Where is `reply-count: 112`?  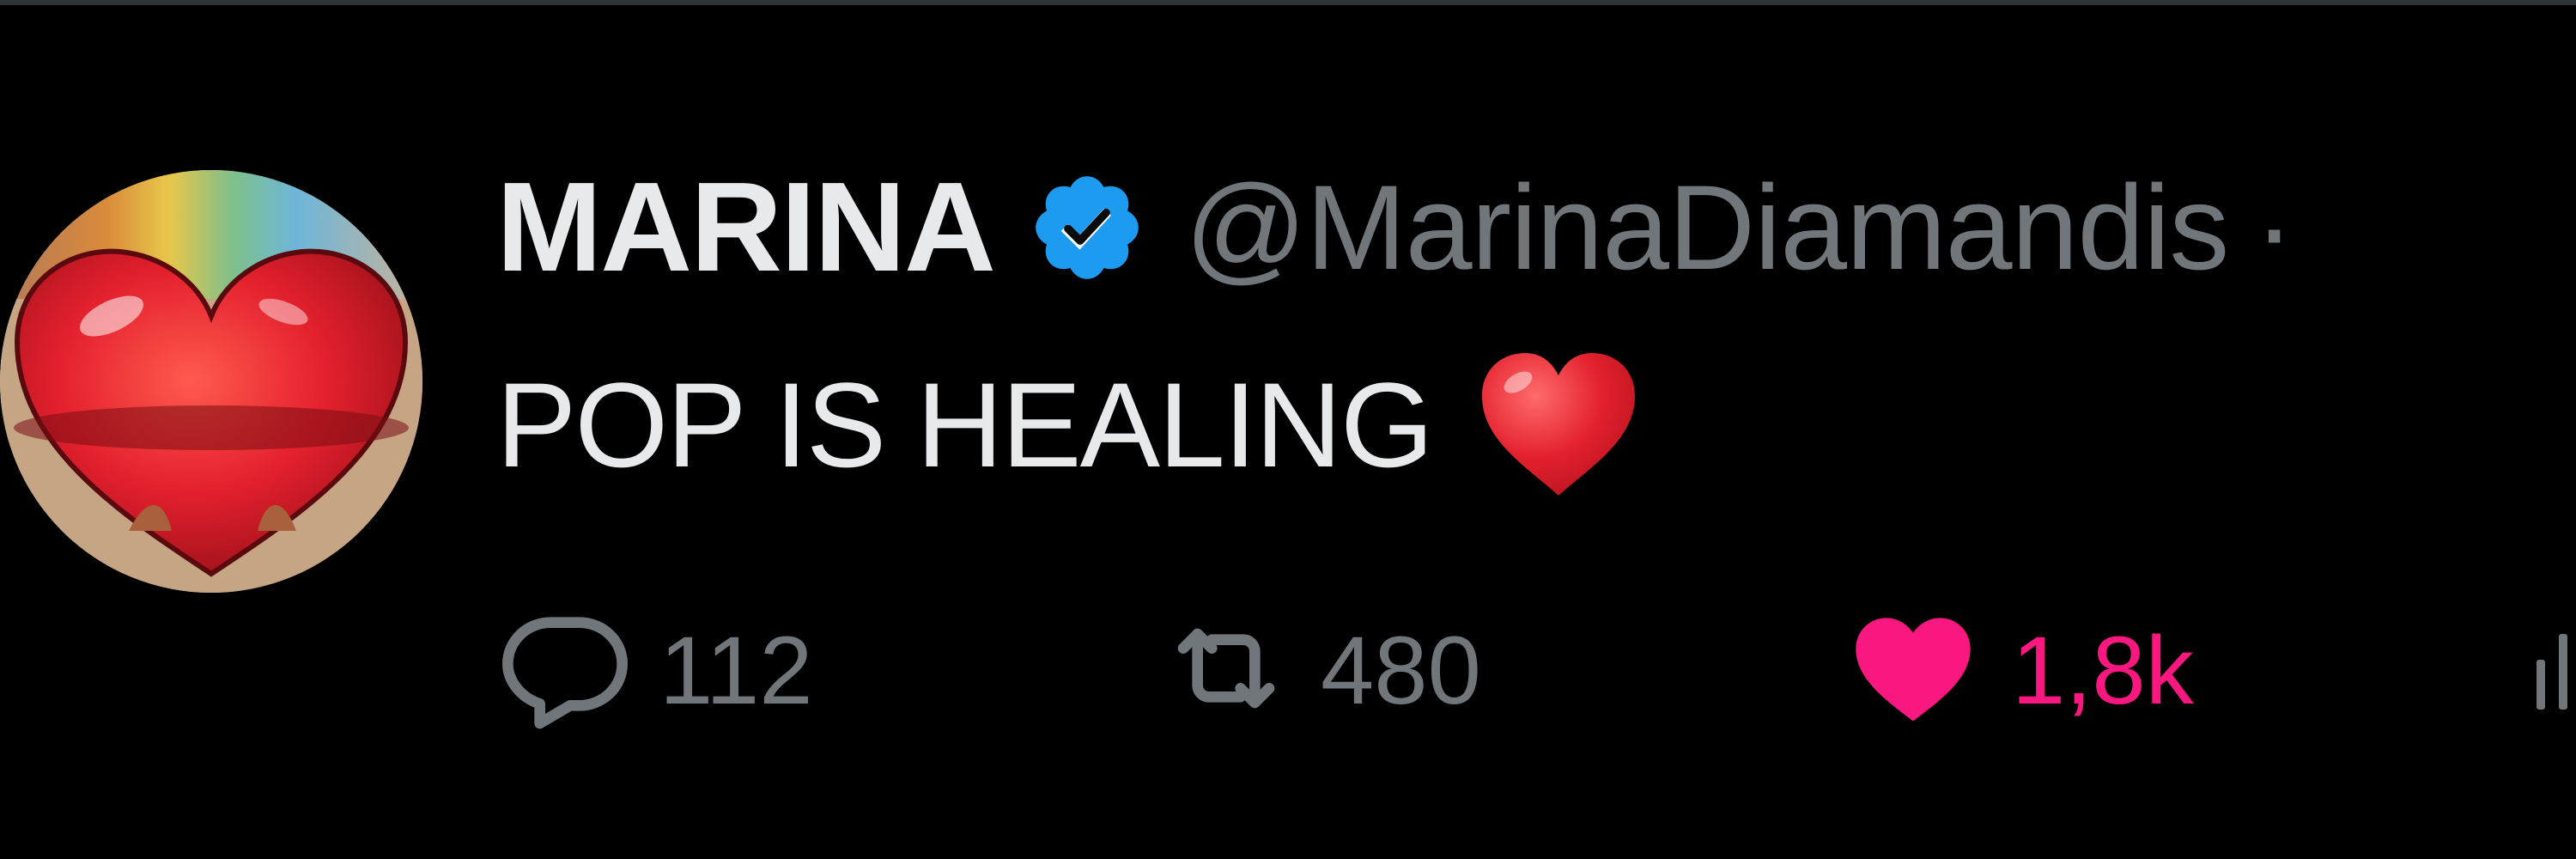 reply-count: 112 is located at coordinates (736, 670).